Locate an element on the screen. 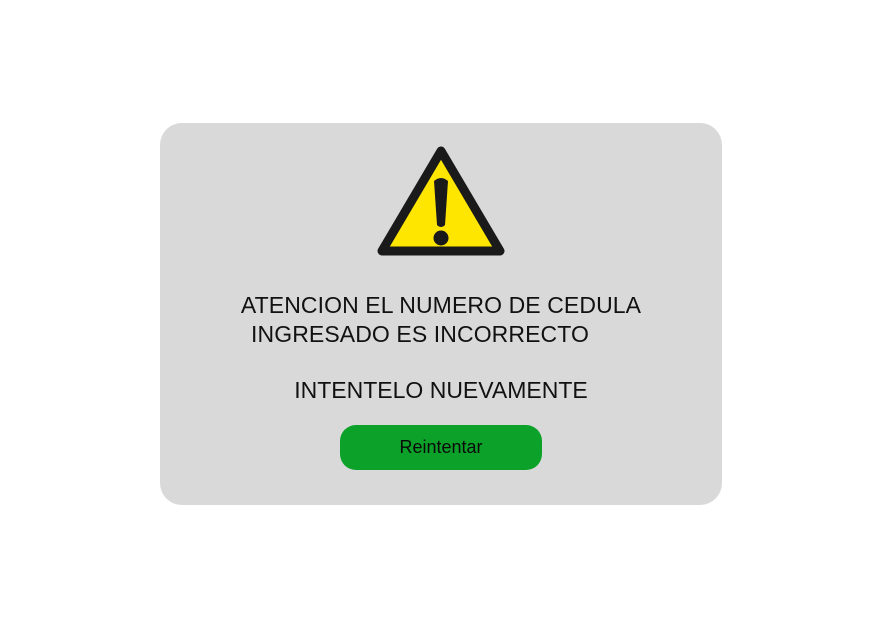 This screenshot has height=630, width=884. retry-message: INTENTELO NUEVAMENTE is located at coordinates (441, 390).